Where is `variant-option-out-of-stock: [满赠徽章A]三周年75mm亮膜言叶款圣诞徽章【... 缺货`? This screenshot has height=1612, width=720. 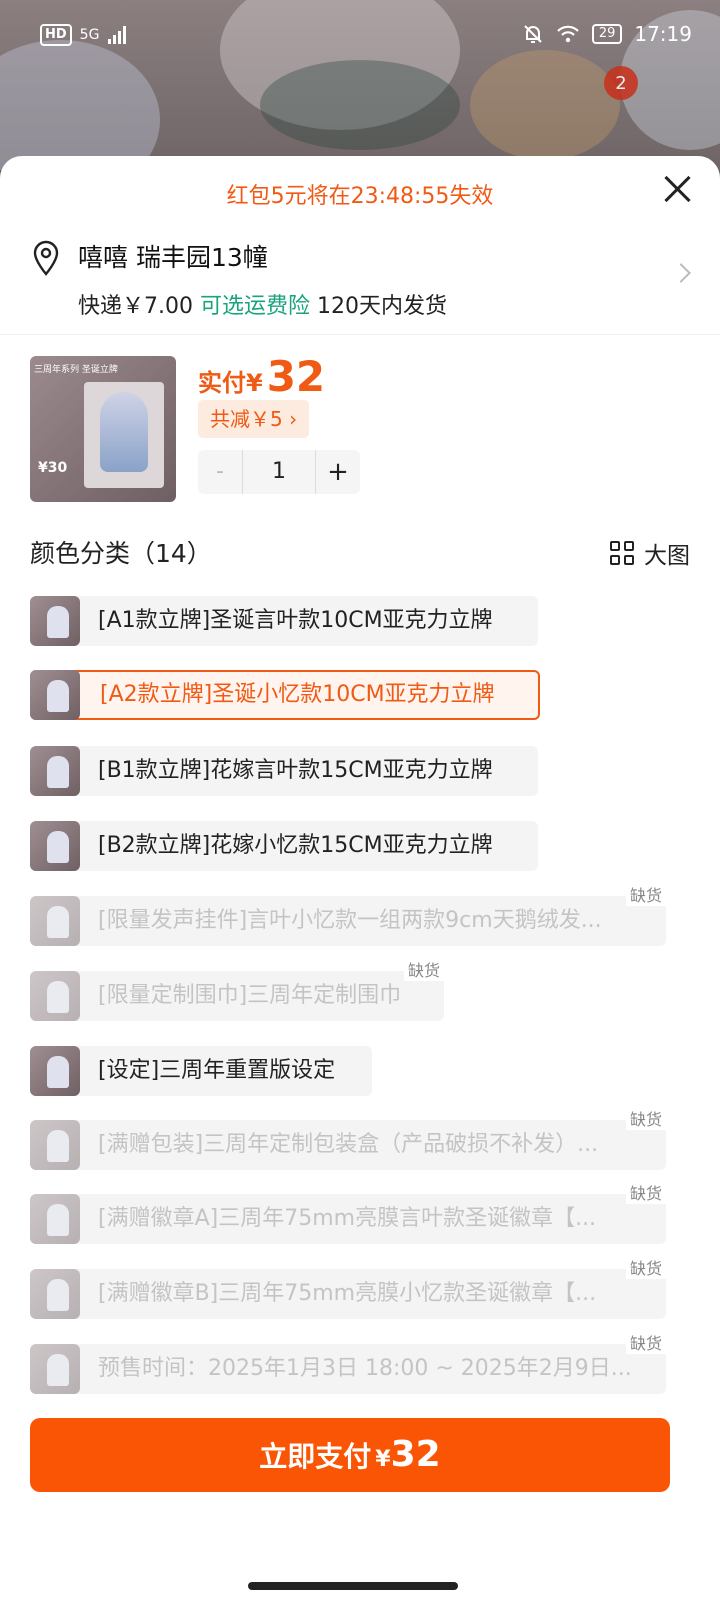 variant-option-out-of-stock: [满赠徽章A]三周年75mm亮膜言叶款圣诞徽章【... 缺货 is located at coordinates (348, 1212).